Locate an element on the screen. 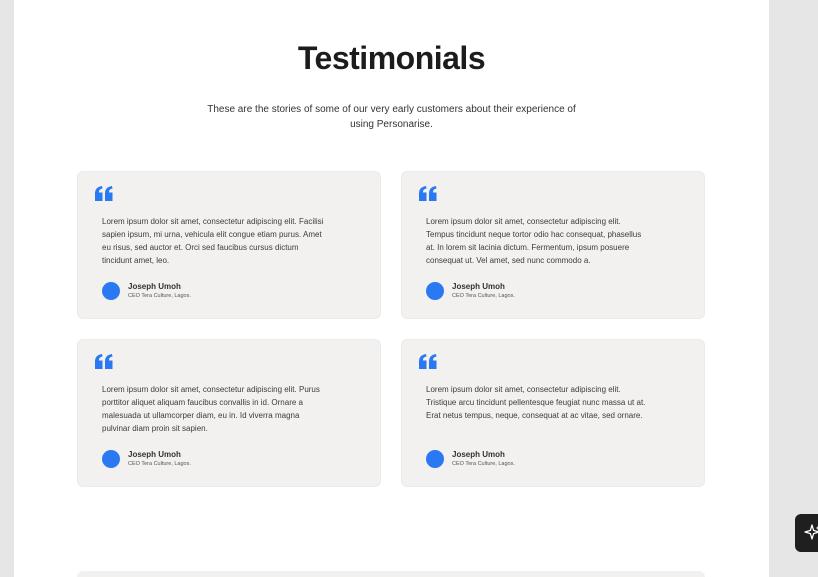 This screenshot has height=577, width=818. section-title: Testimonials is located at coordinates (391, 58).